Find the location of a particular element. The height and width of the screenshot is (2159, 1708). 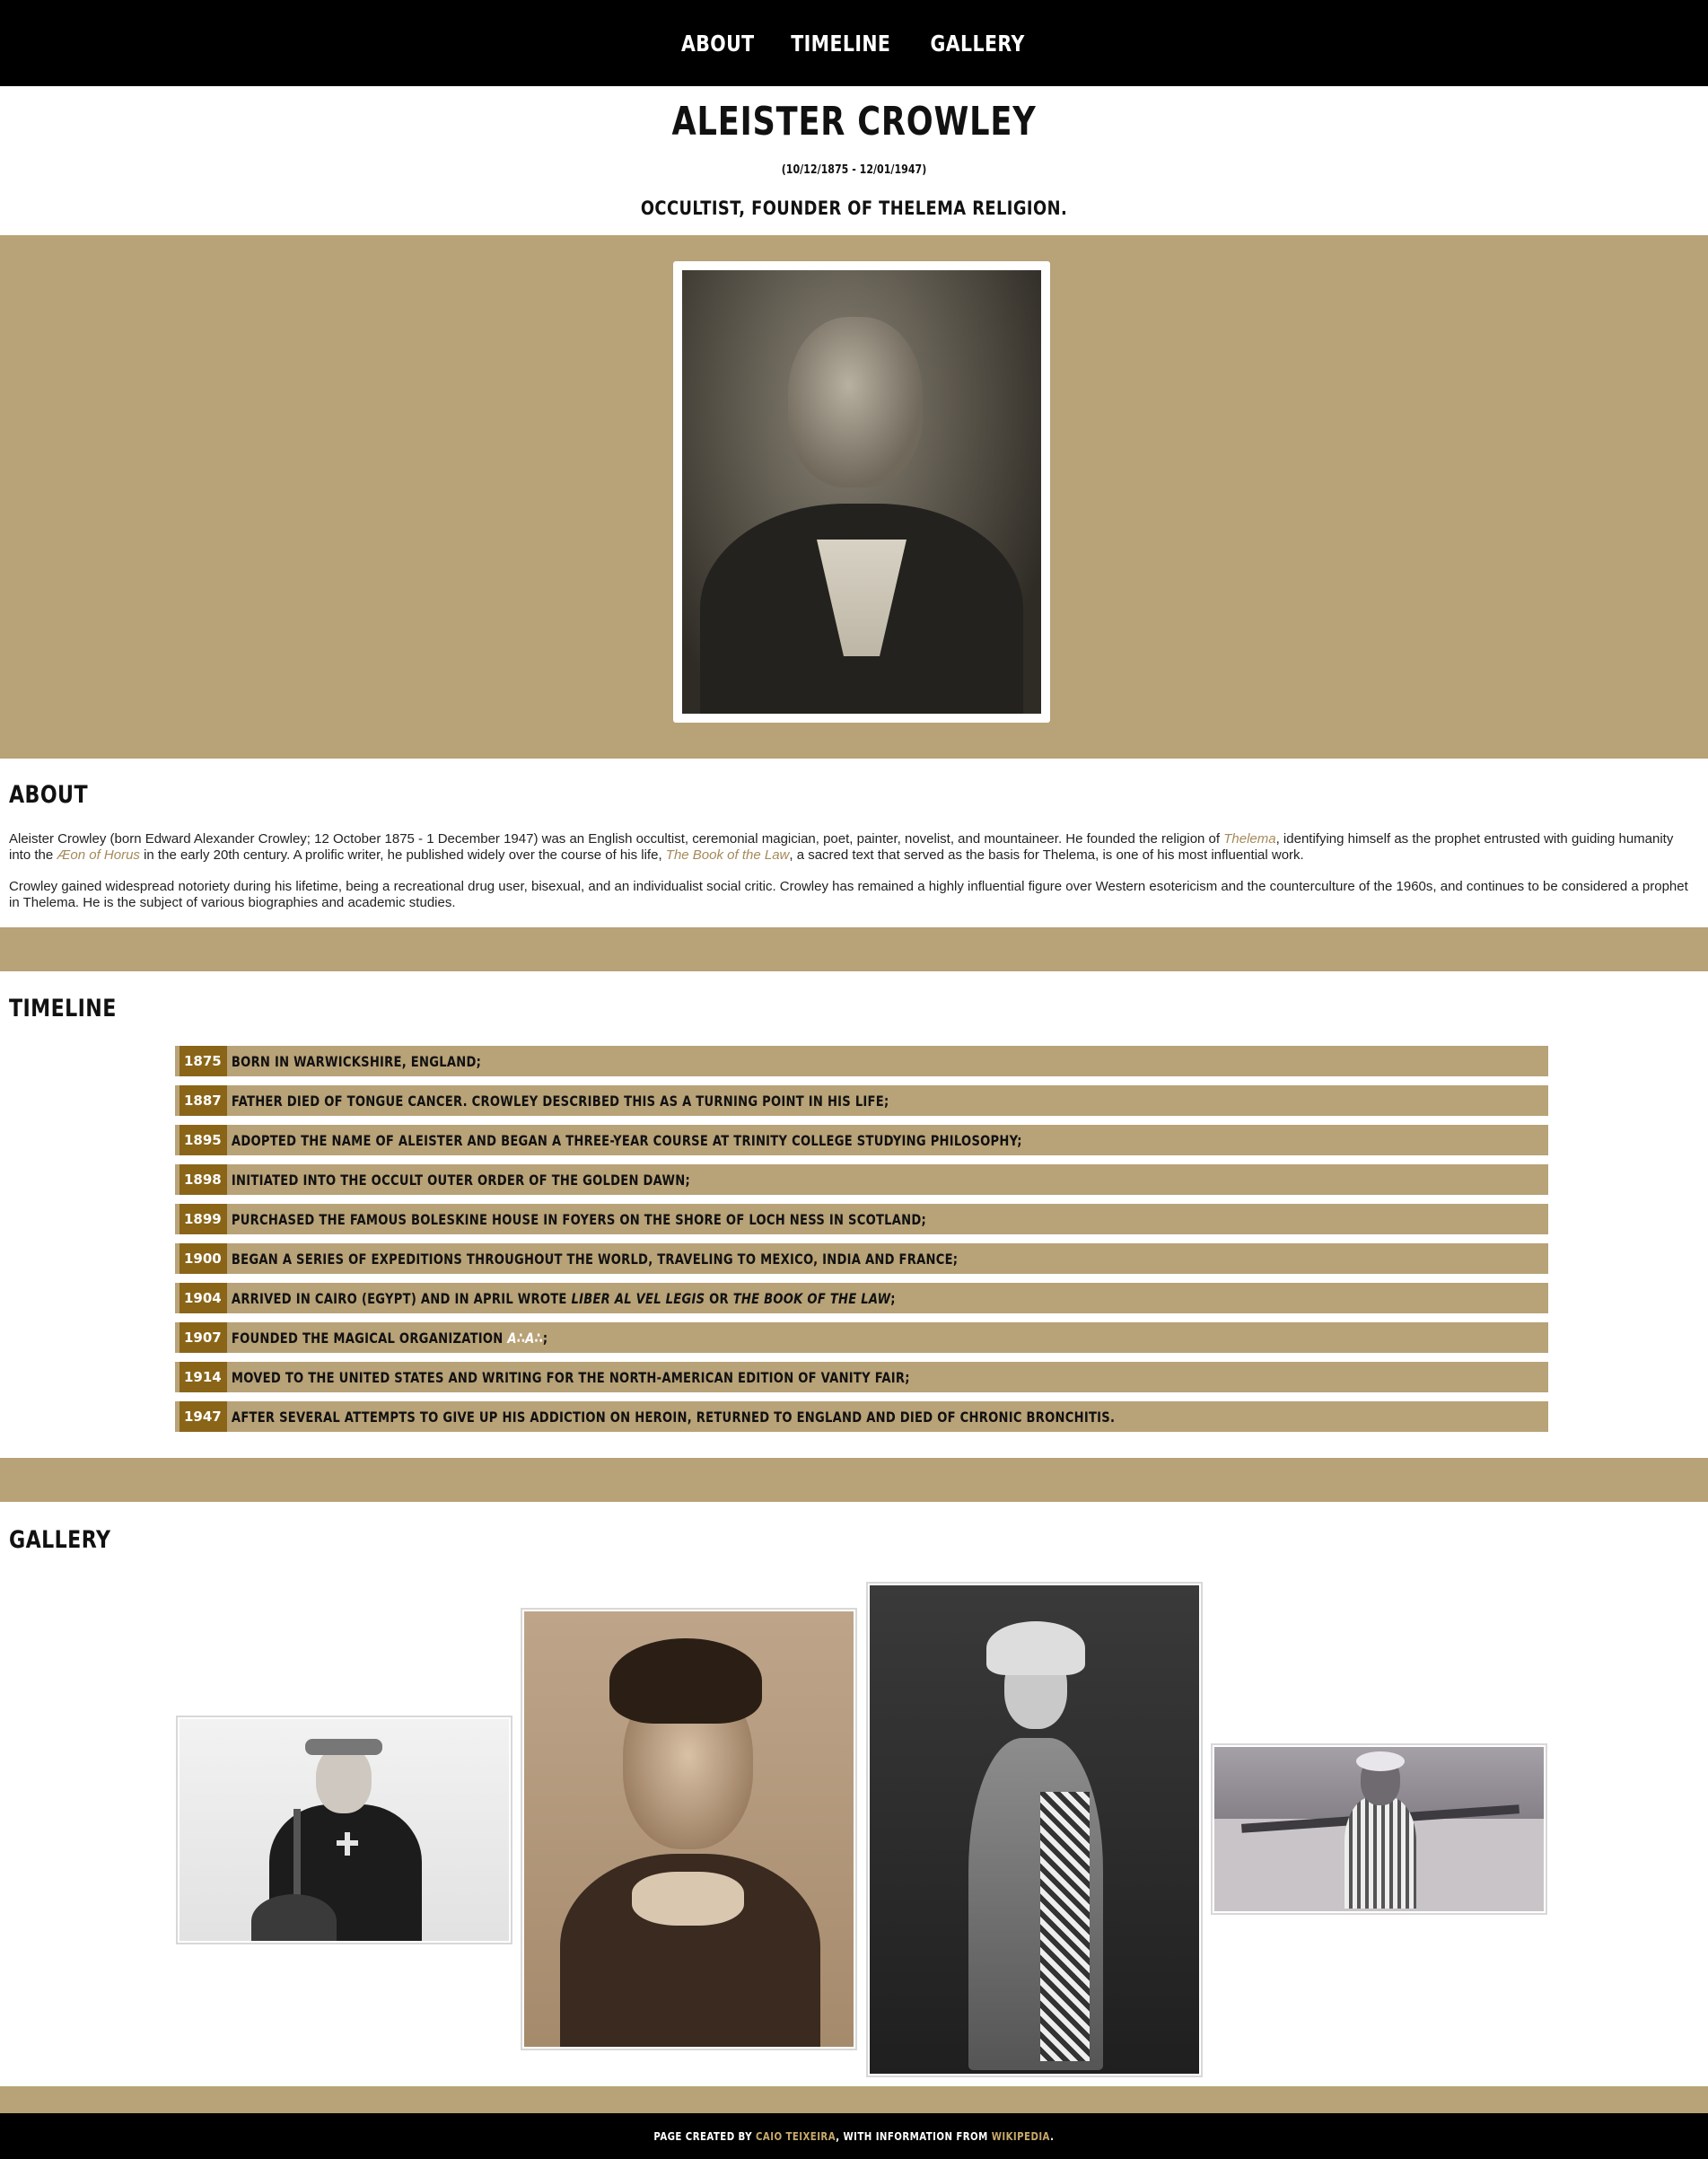

author-link: CAIO TEIXEIRA is located at coordinates (796, 2136).